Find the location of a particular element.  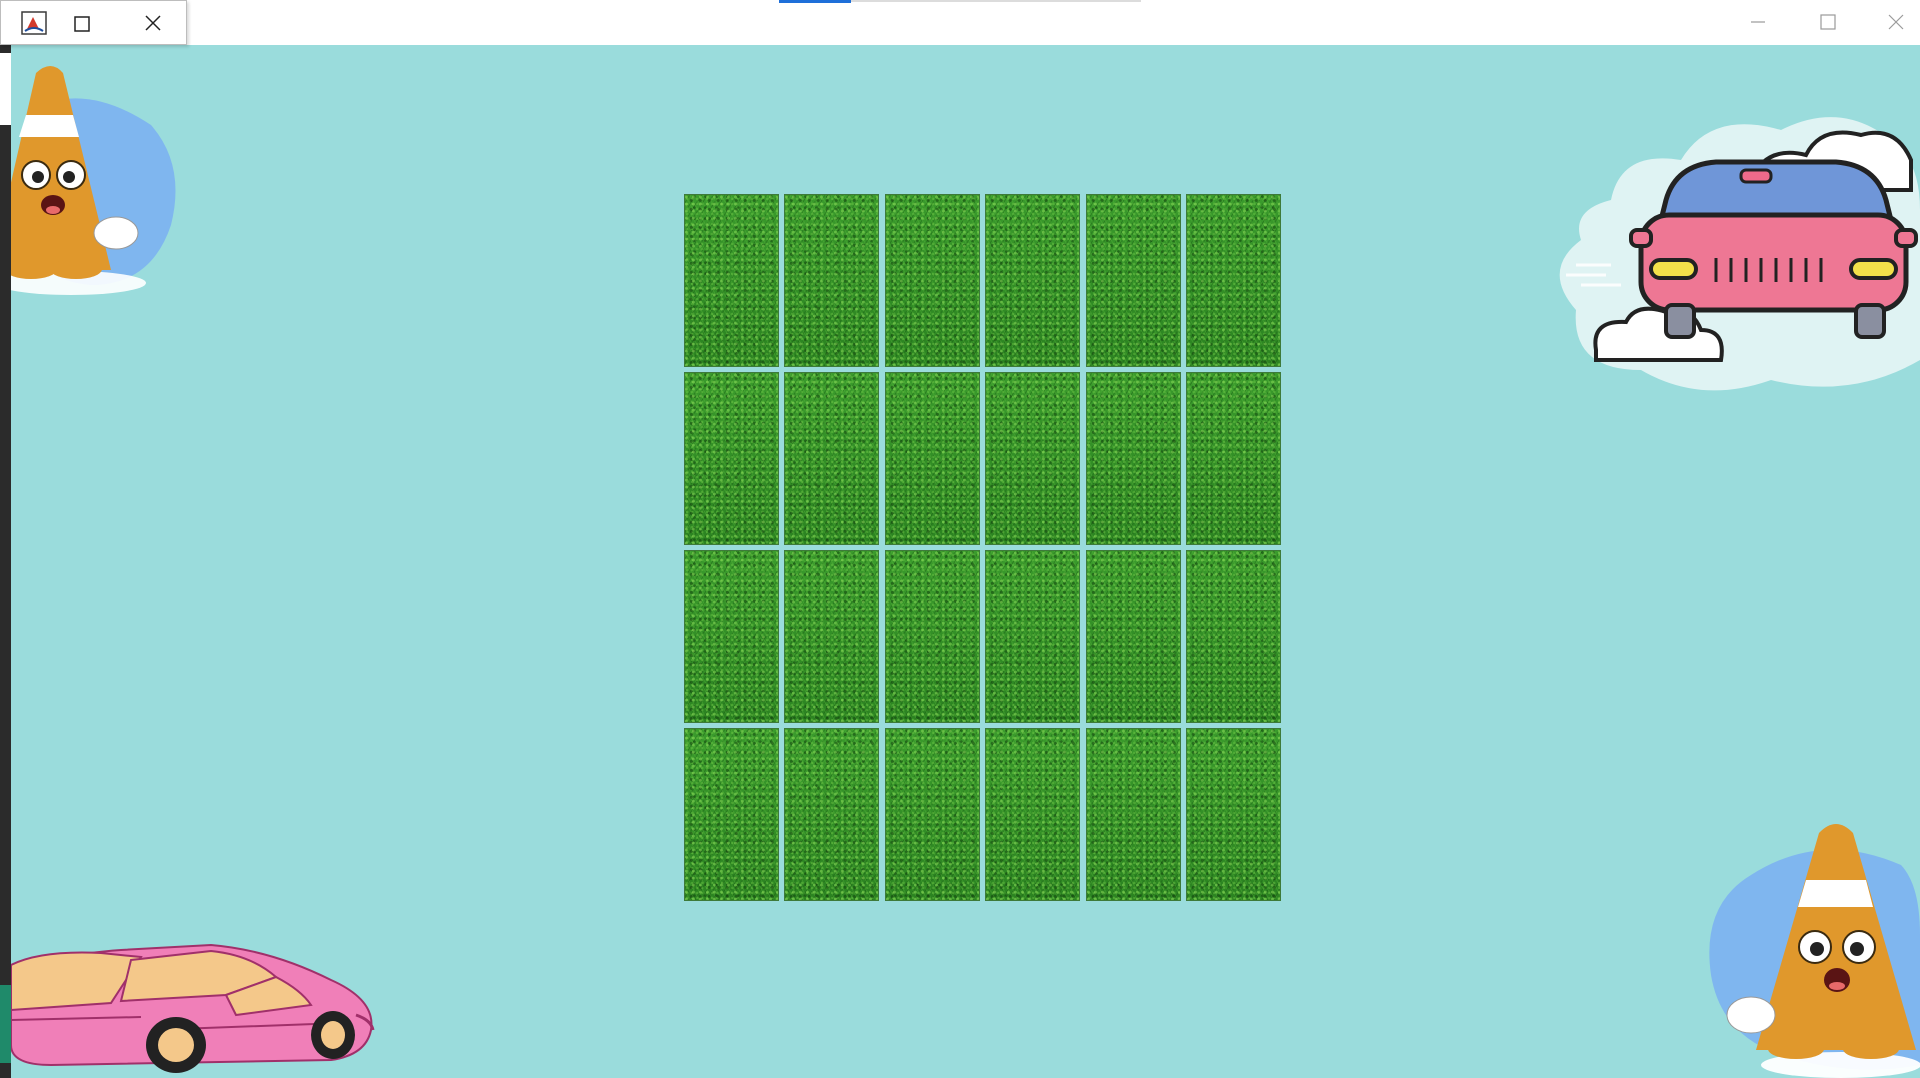

java-app-icon is located at coordinates (34, 23).